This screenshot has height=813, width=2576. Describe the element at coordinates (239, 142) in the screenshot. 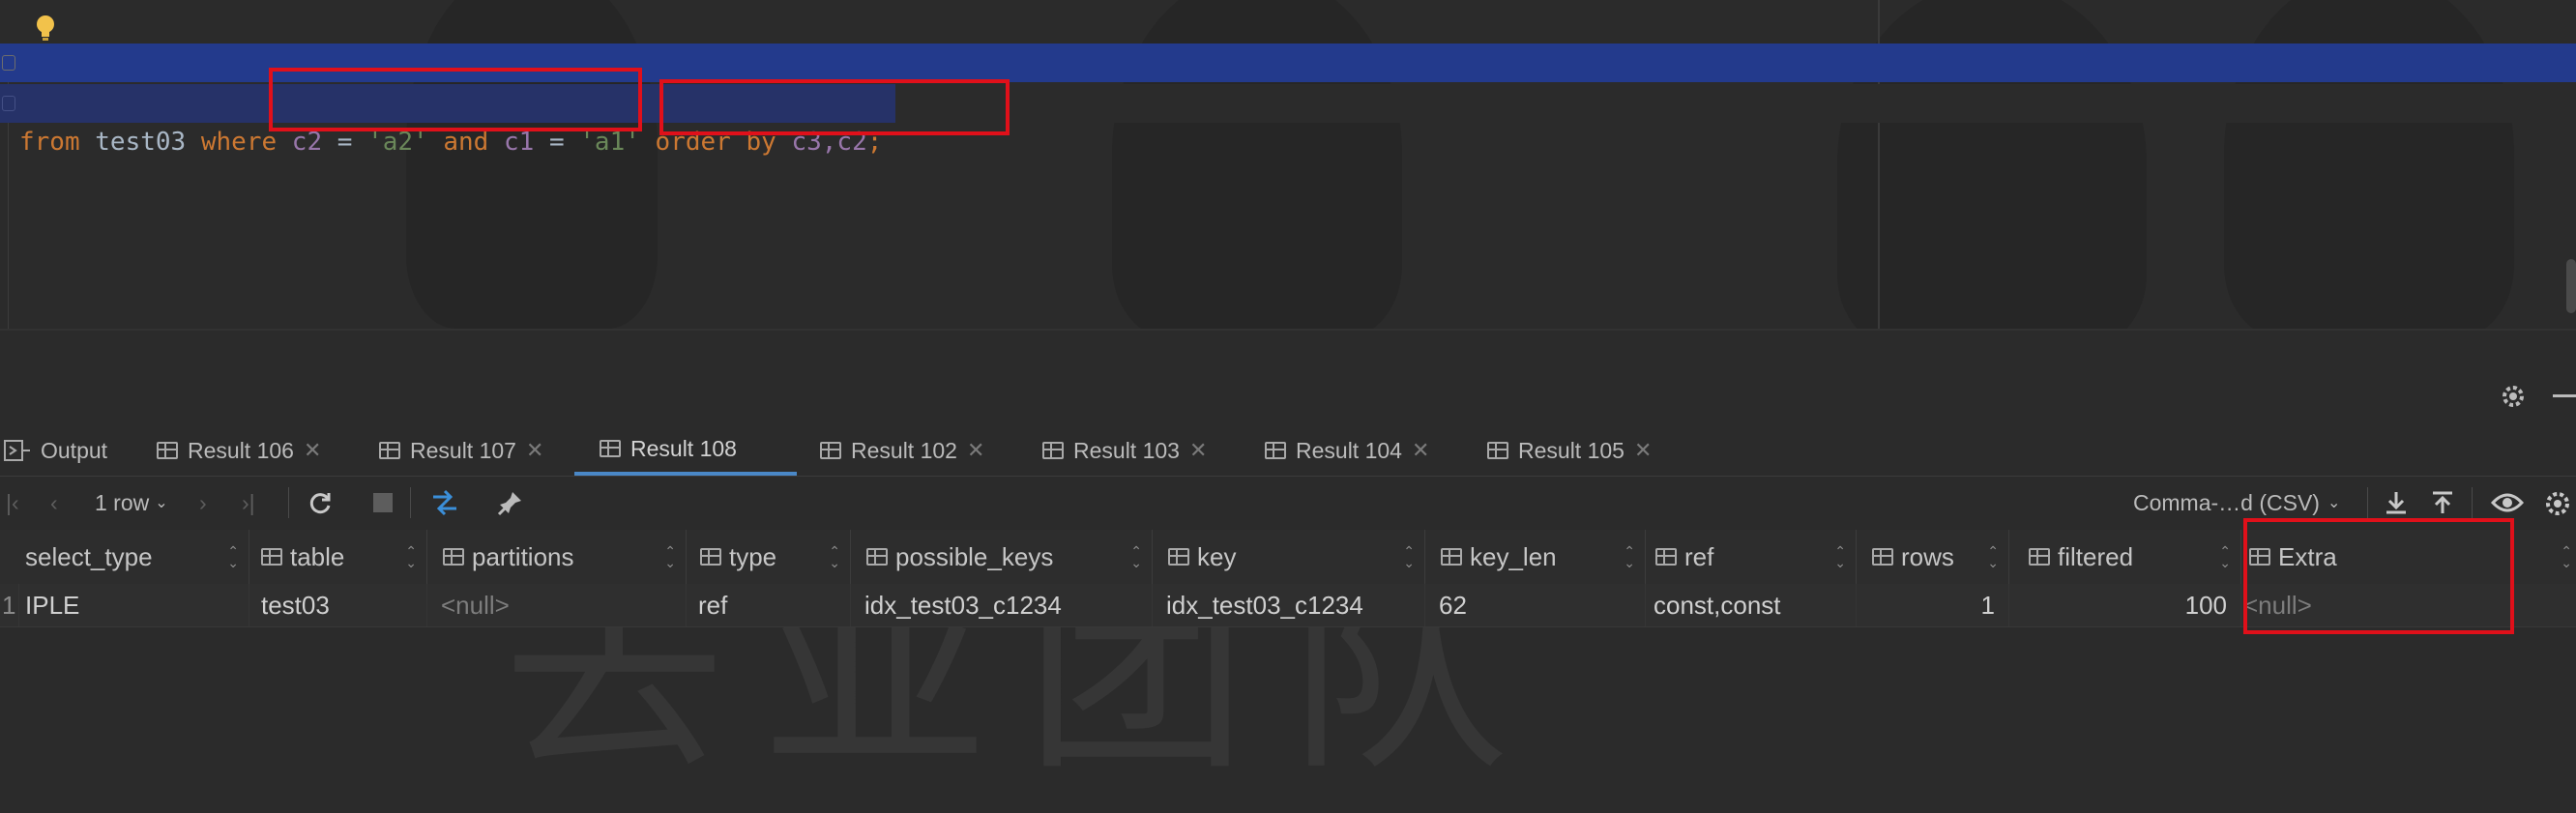

I see `keyword-where: where` at that location.